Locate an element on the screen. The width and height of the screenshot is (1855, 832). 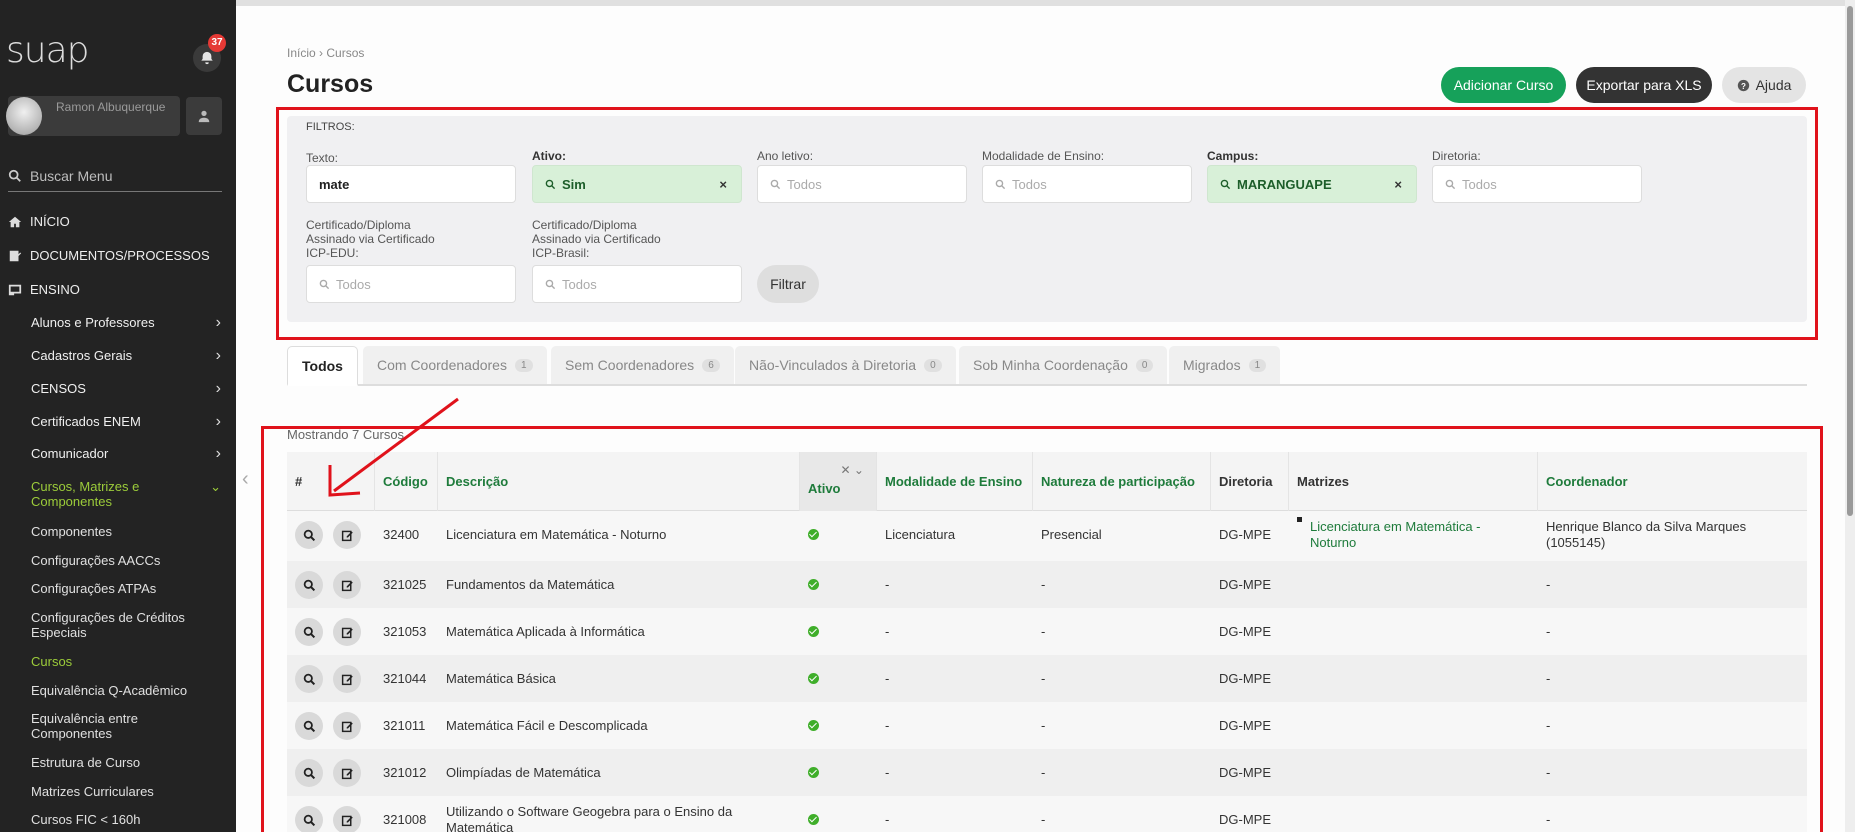
home-icon is located at coordinates (15, 221).